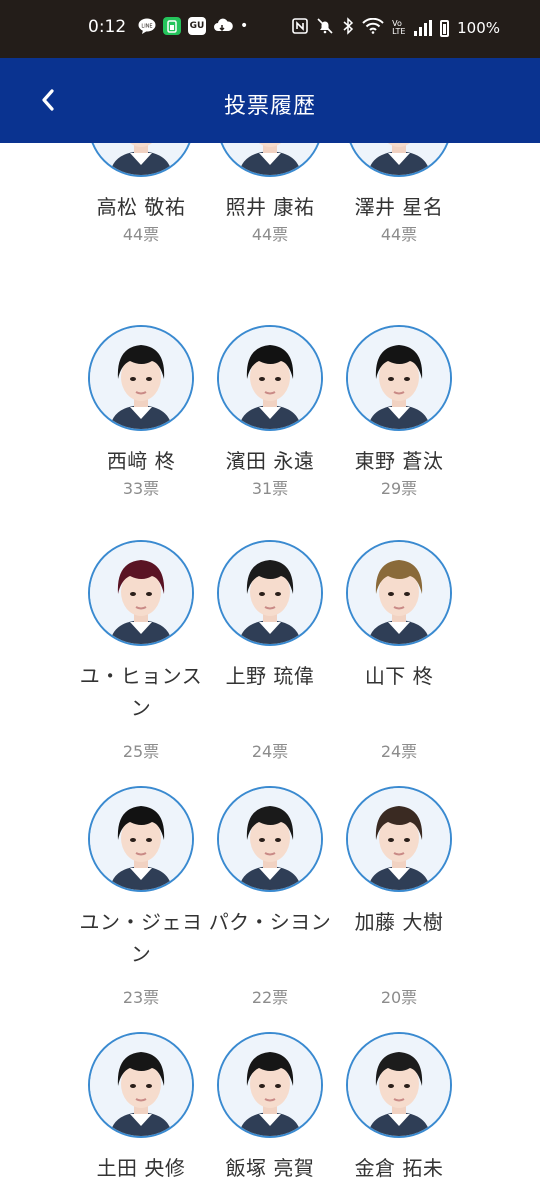  Describe the element at coordinates (107, 27) in the screenshot. I see `status-time: 0:12` at that location.